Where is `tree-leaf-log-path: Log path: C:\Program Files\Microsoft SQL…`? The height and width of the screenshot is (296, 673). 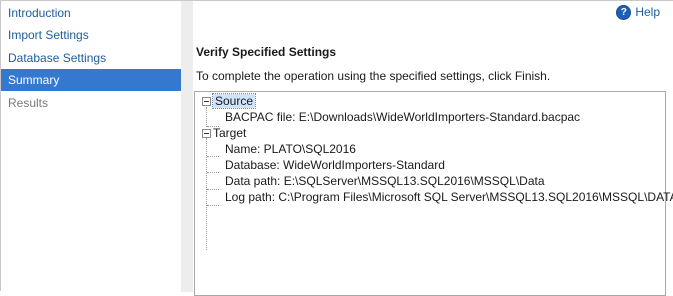 tree-leaf-log-path: Log path: C:\Program Files\Microsoft SQL… is located at coordinates (449, 197).